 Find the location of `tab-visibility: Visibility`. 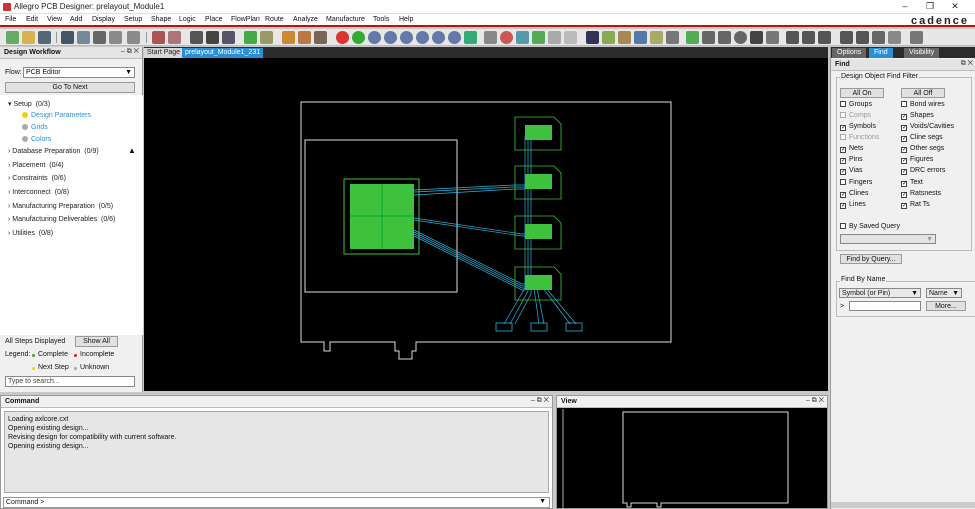

tab-visibility: Visibility is located at coordinates (922, 53).